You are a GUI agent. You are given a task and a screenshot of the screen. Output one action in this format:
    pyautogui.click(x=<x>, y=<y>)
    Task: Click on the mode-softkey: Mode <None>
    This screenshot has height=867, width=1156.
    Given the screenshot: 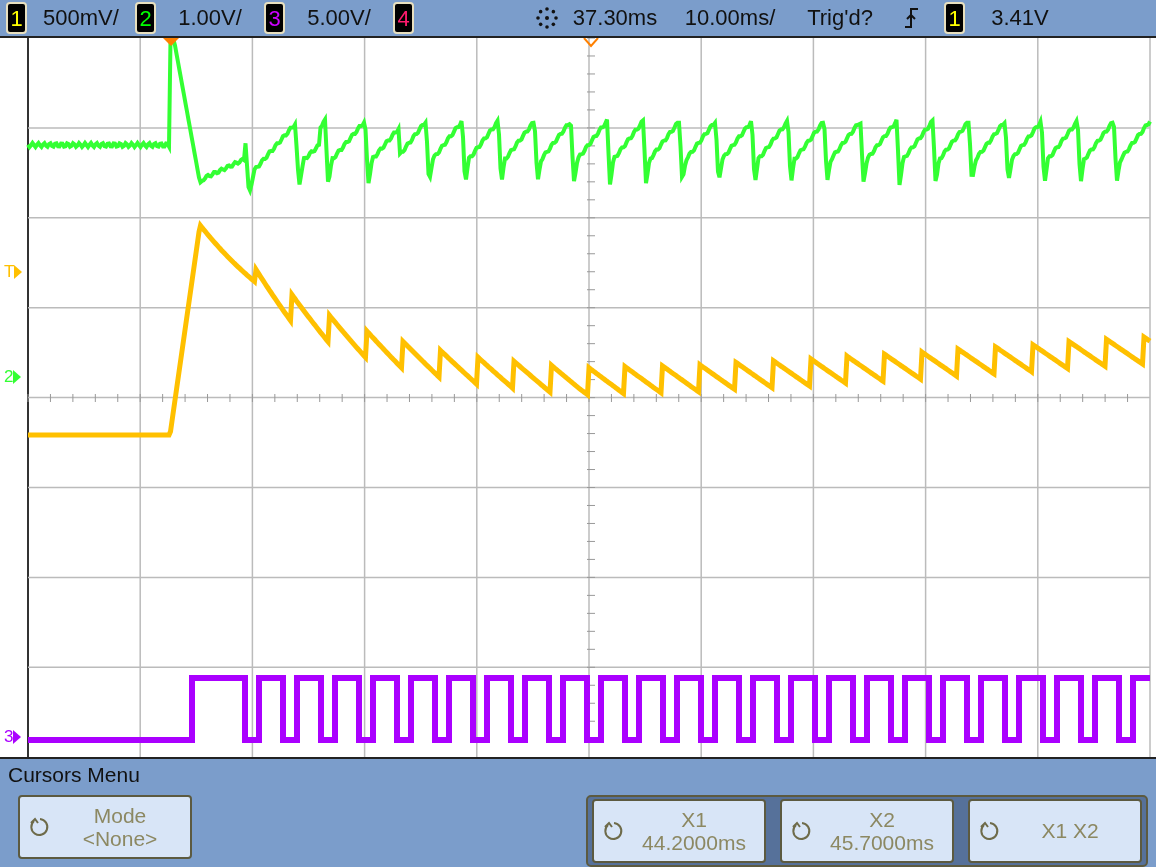 What is the action you would take?
    pyautogui.click(x=105, y=827)
    